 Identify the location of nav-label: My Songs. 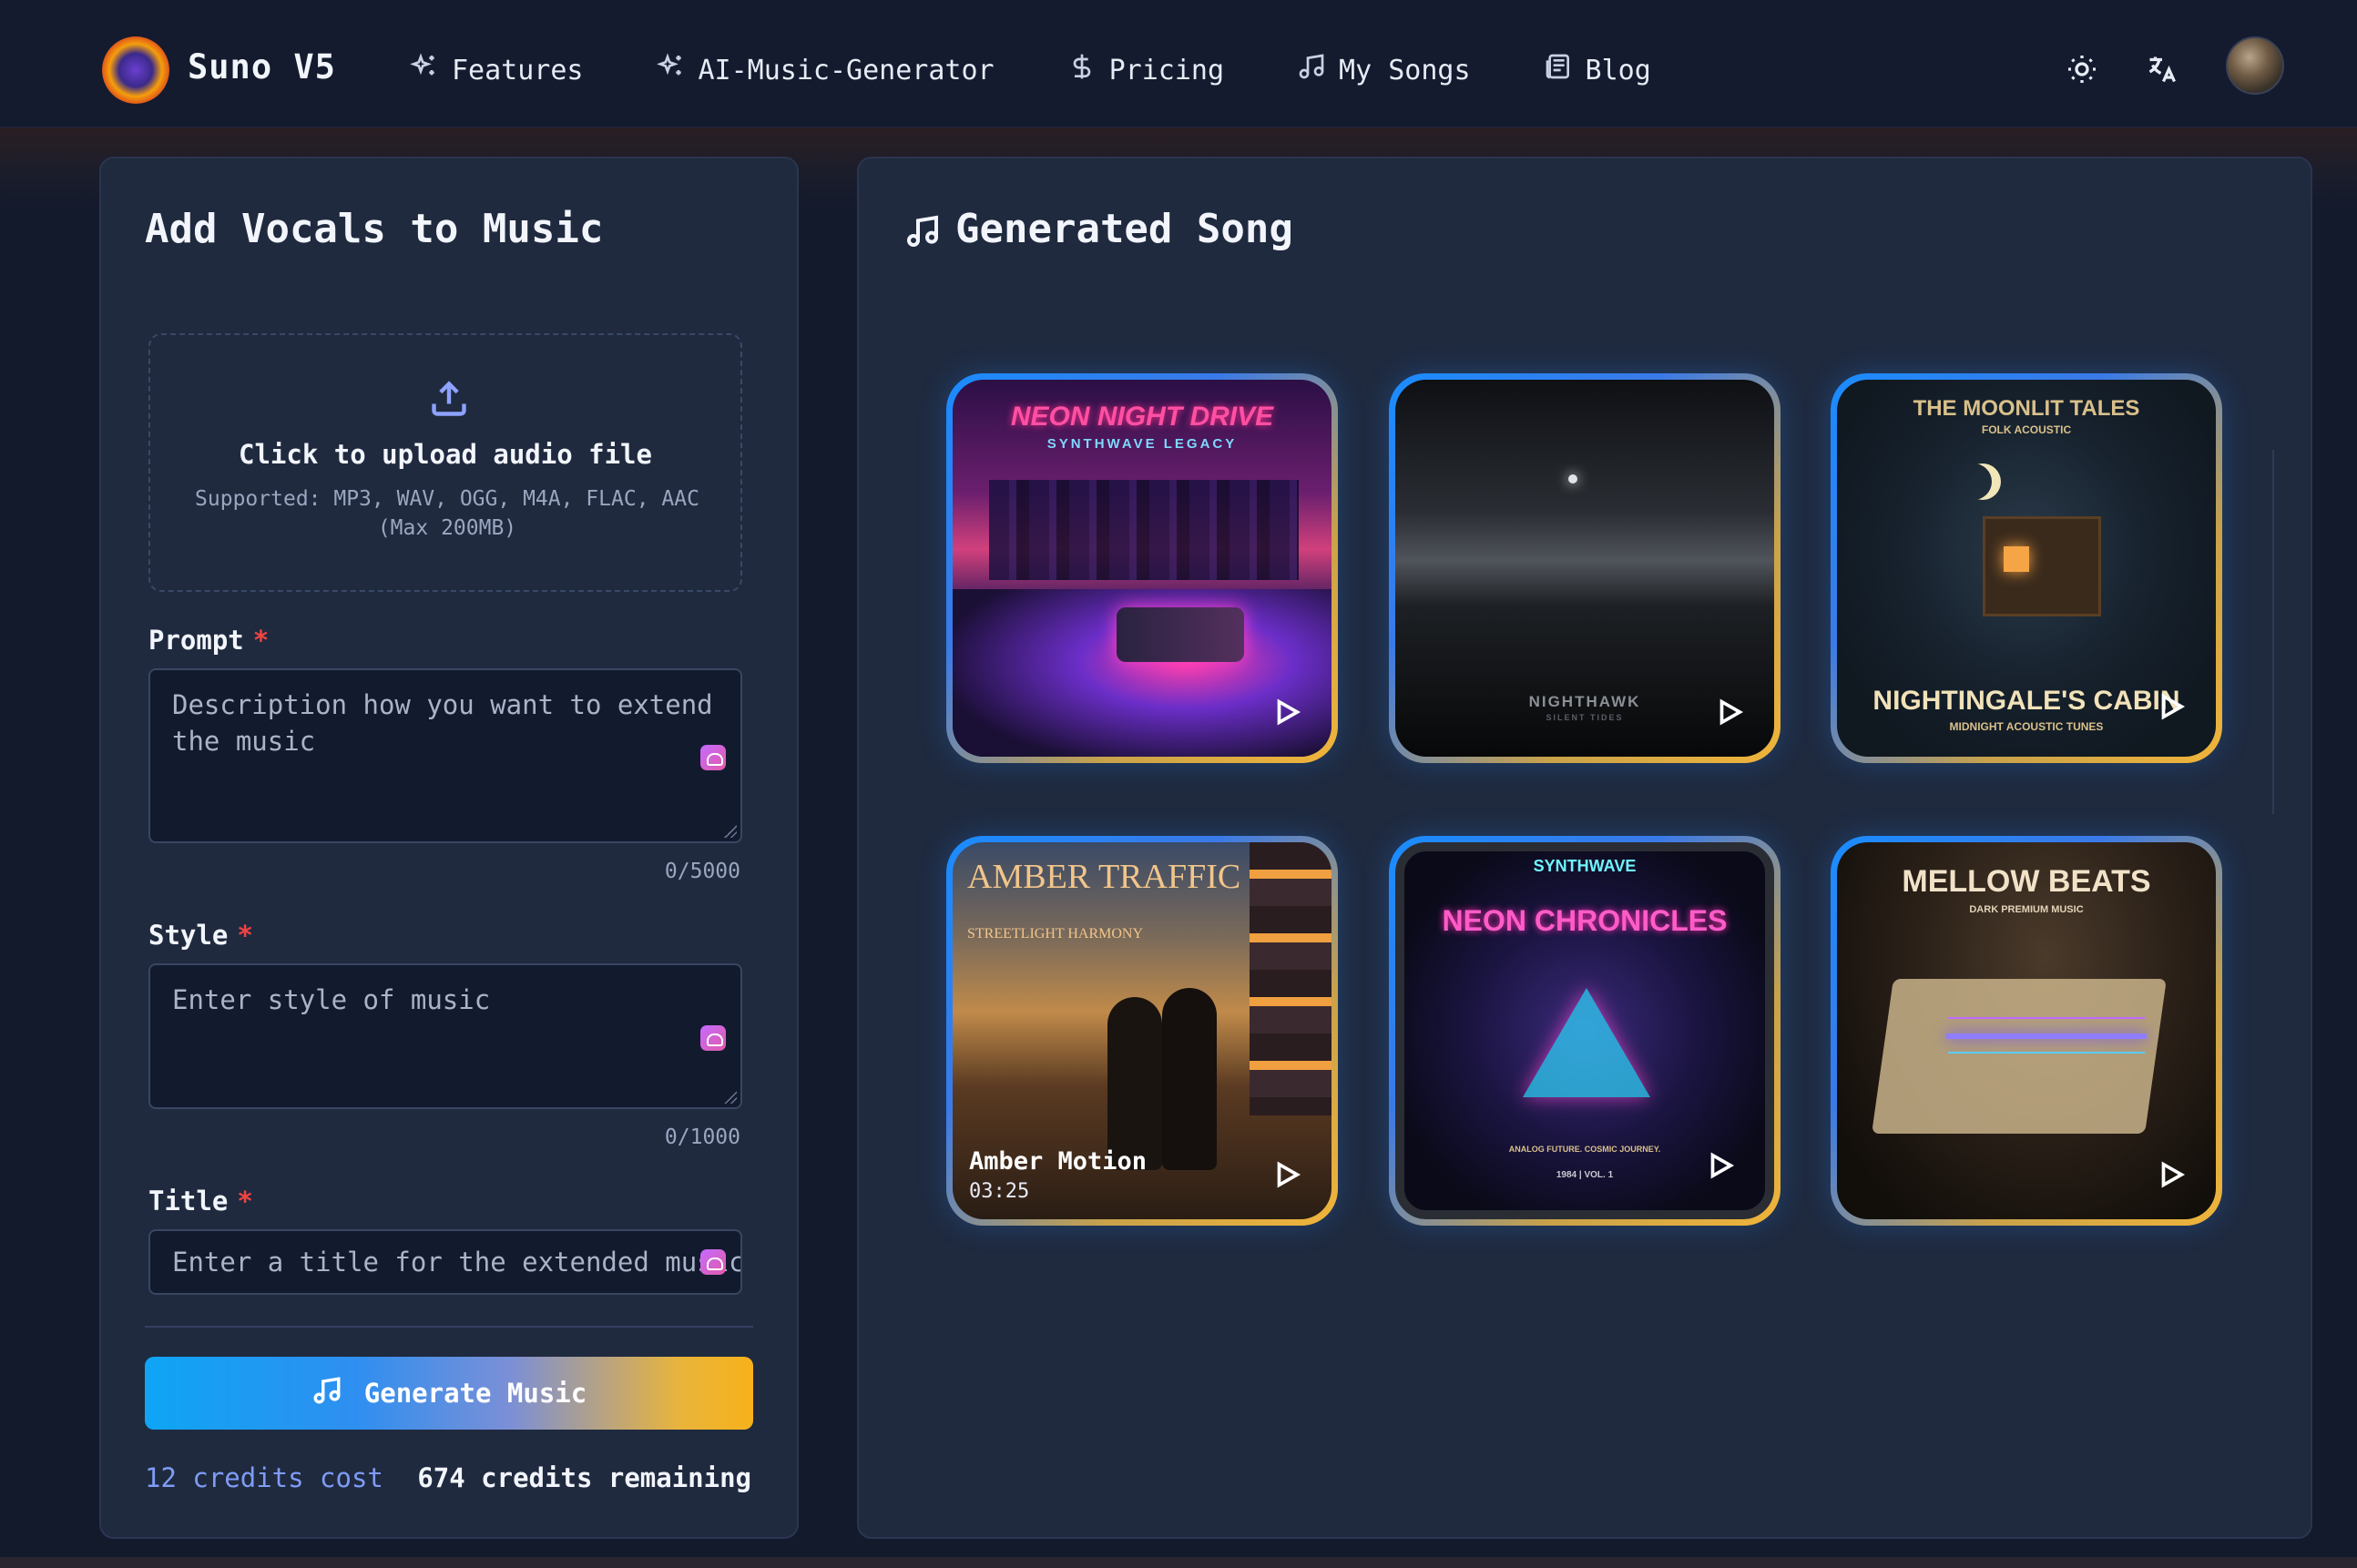
(1405, 70).